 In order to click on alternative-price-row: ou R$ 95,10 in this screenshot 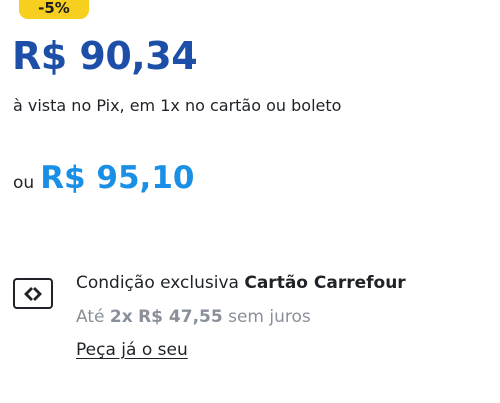, I will do `click(103, 178)`.